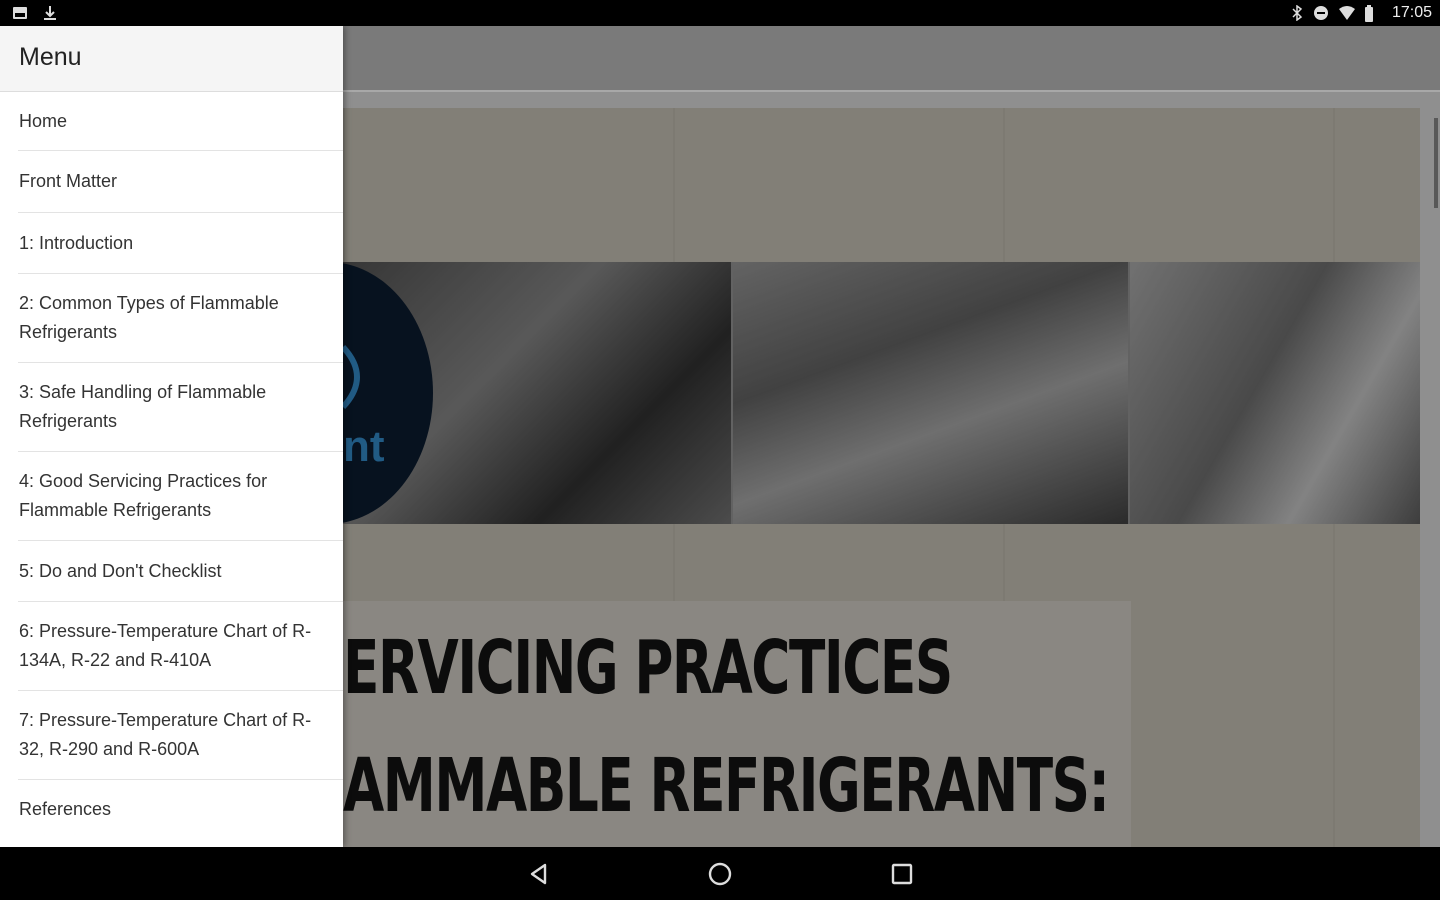 This screenshot has width=1440, height=900. Describe the element at coordinates (50, 13) in the screenshot. I see `download-icon` at that location.